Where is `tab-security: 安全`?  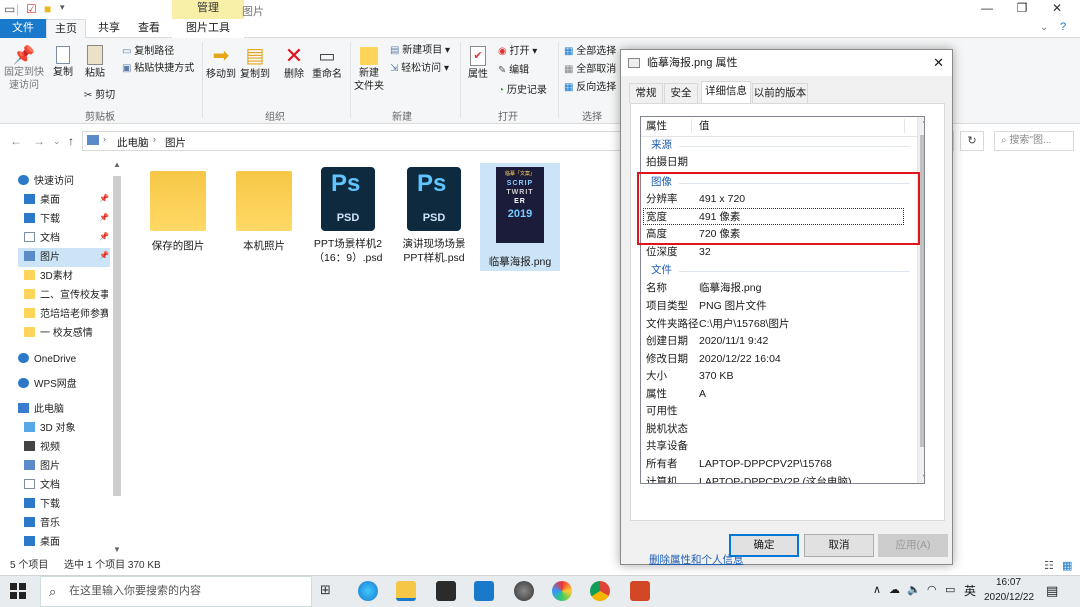 tab-security: 安全 is located at coordinates (681, 93).